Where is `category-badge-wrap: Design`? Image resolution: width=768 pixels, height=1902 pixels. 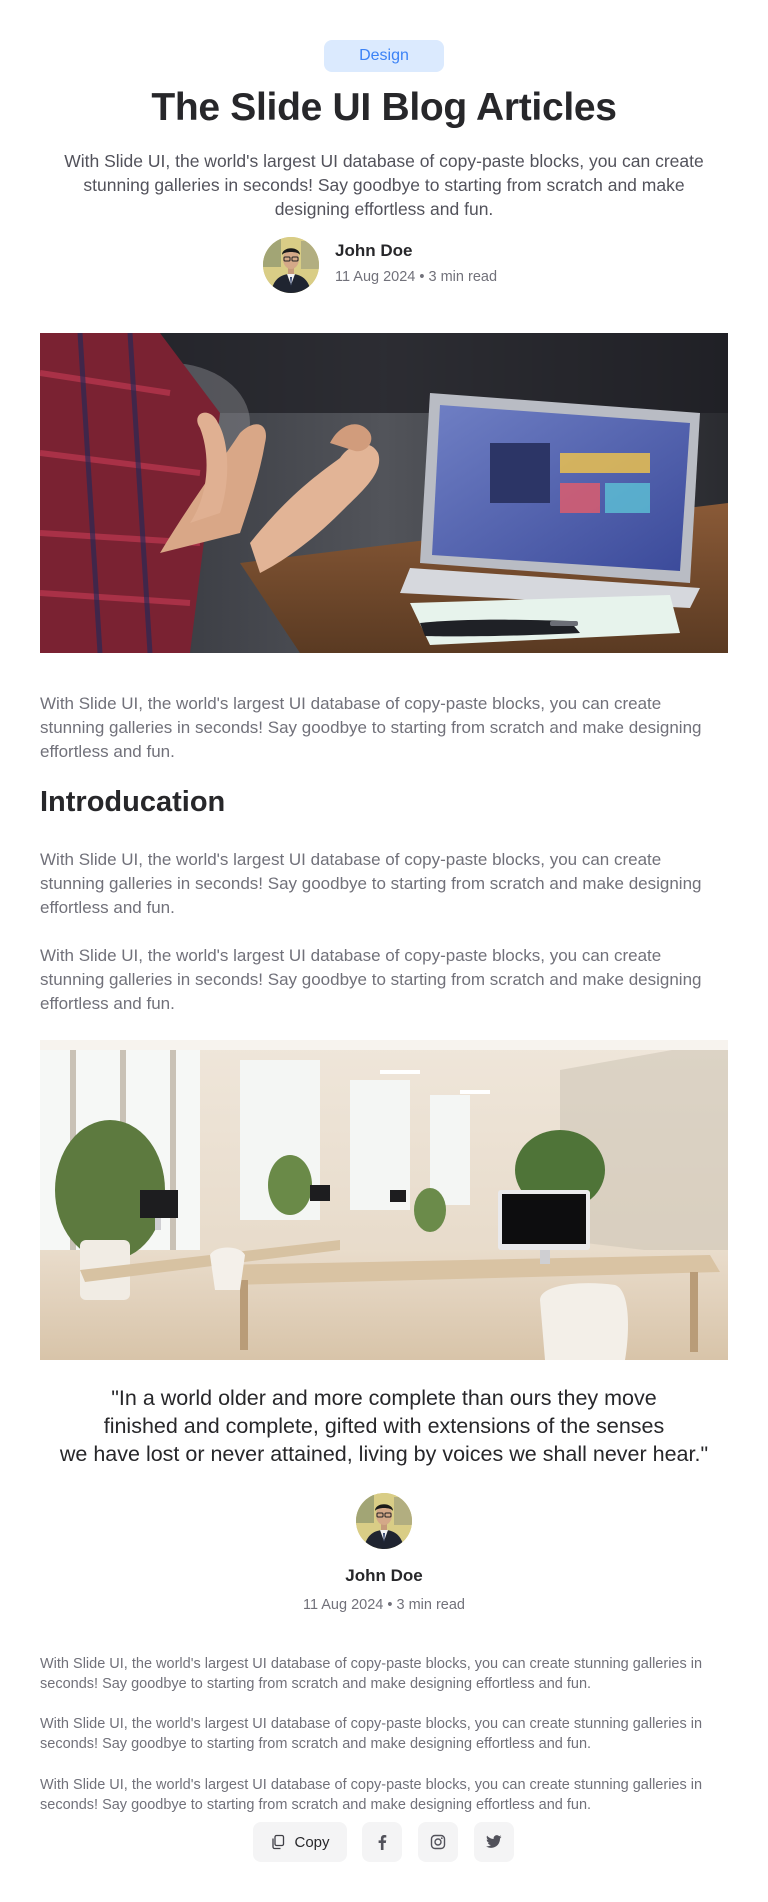
category-badge-wrap: Design is located at coordinates (384, 56).